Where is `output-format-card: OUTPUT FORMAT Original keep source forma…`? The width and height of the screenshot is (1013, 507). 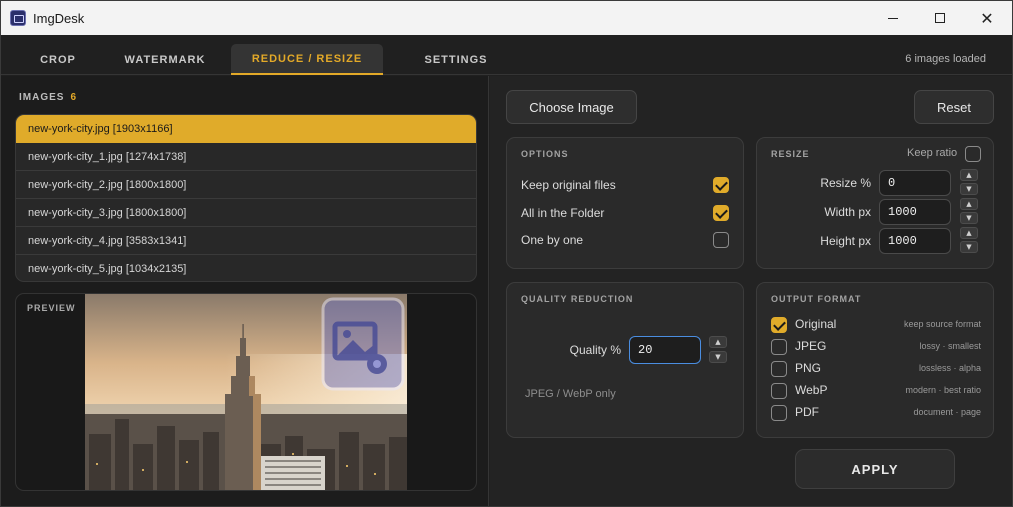 output-format-card: OUTPUT FORMAT Original keep source forma… is located at coordinates (875, 360).